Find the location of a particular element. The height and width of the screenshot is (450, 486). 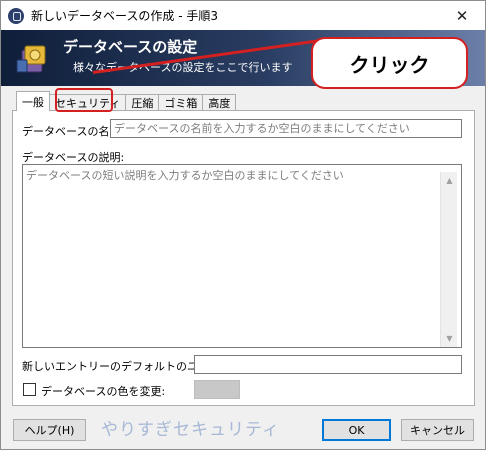

tab-recycle-bin: ゴミ箱 is located at coordinates (181, 102).